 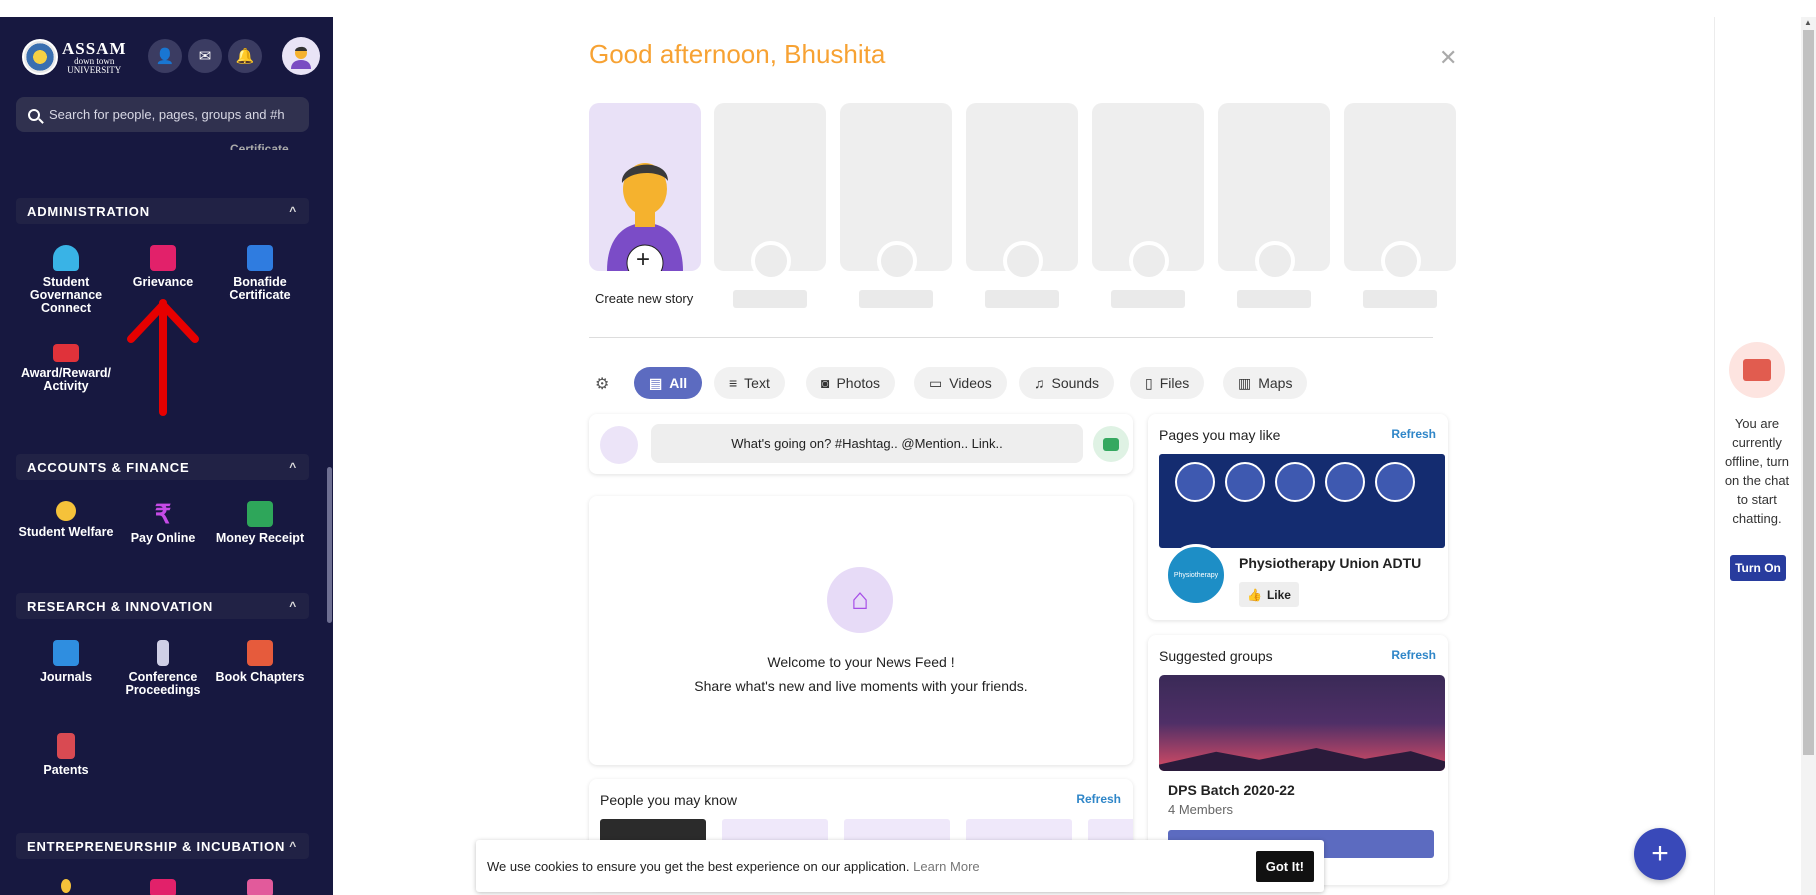 I want to click on learn-more-link: Learn More, so click(x=946, y=866).